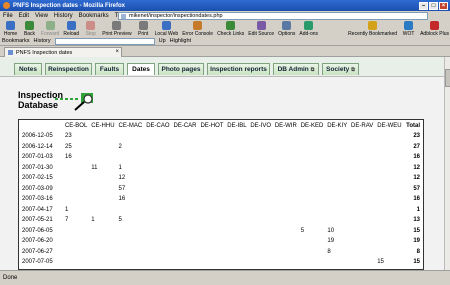 The image size is (450, 285). Describe the element at coordinates (416, 167) in the screenshot. I see `total-cell: 12` at that location.